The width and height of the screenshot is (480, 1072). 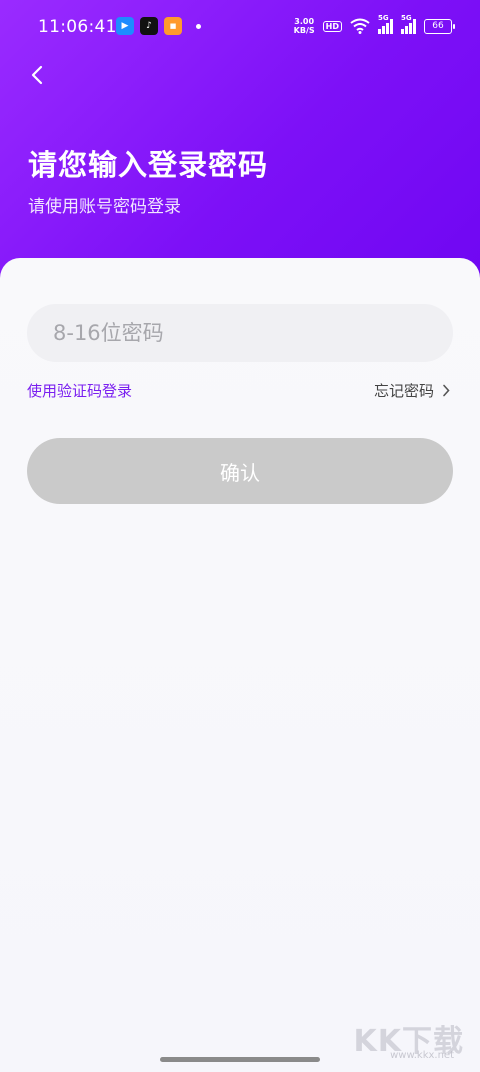 I want to click on bilibili-app-icon: ▶, so click(x=125, y=26).